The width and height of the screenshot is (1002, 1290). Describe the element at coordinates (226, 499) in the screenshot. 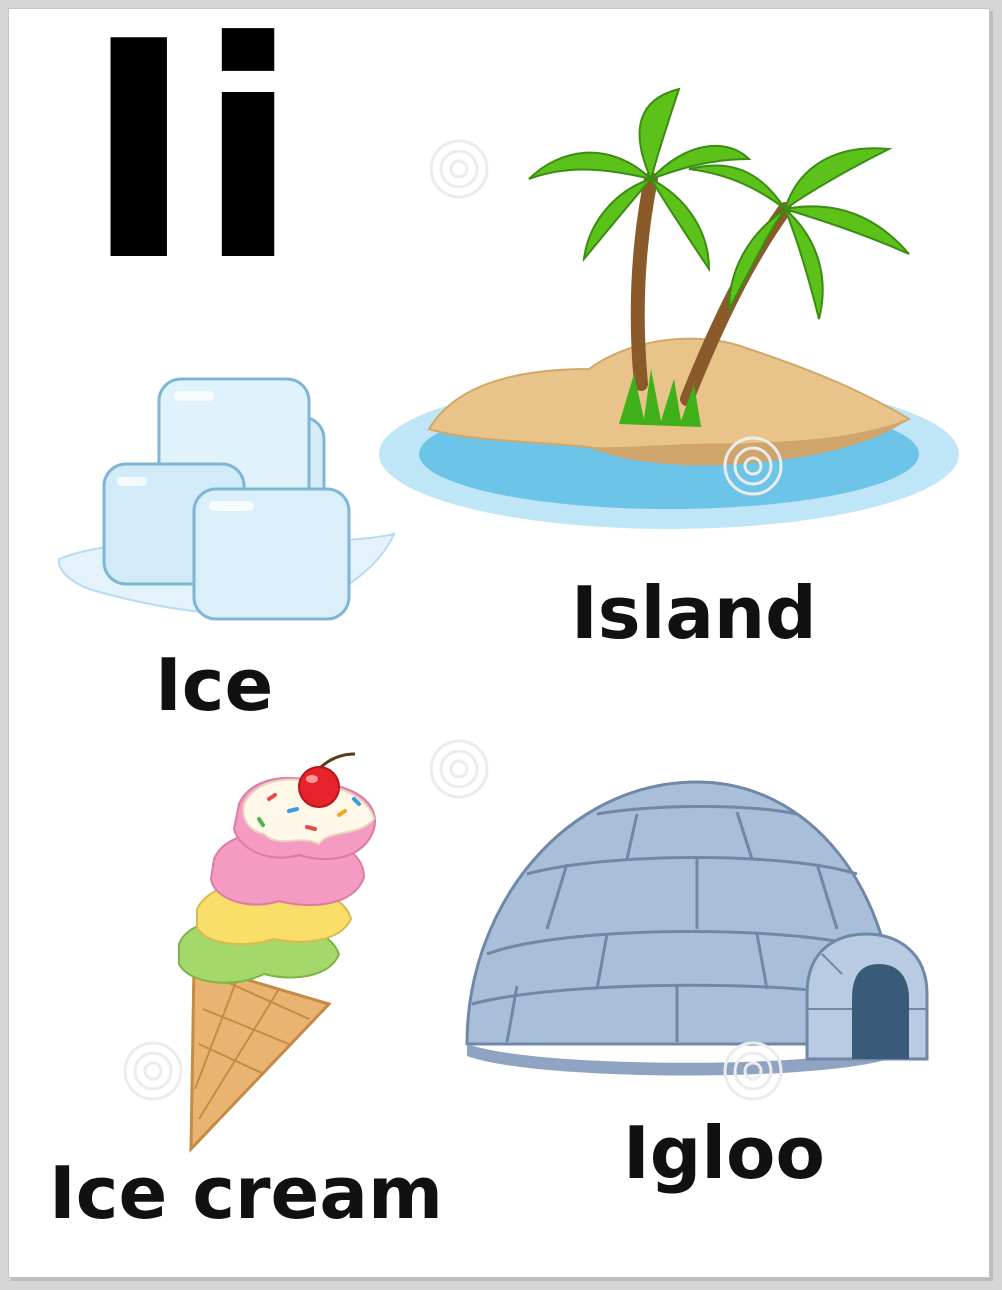

I see `ice-cubes-icon` at that location.